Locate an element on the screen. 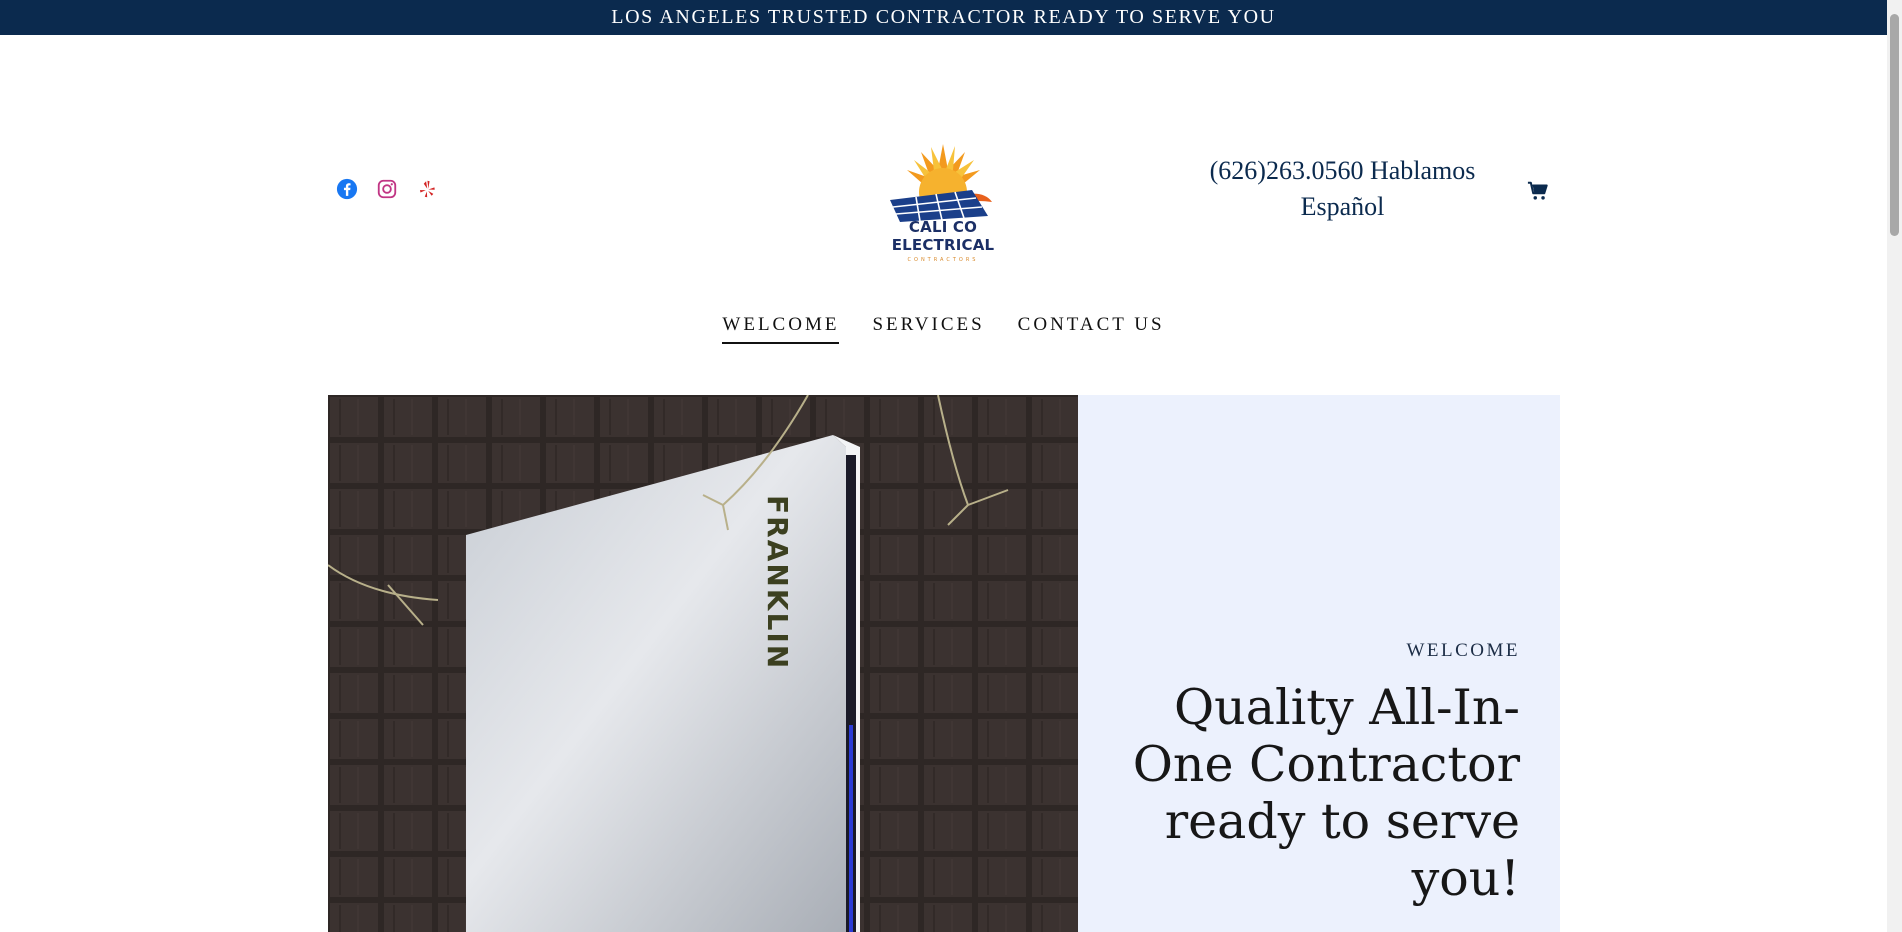 The width and height of the screenshot is (1902, 932). phone-language: Español is located at coordinates (1342, 206).